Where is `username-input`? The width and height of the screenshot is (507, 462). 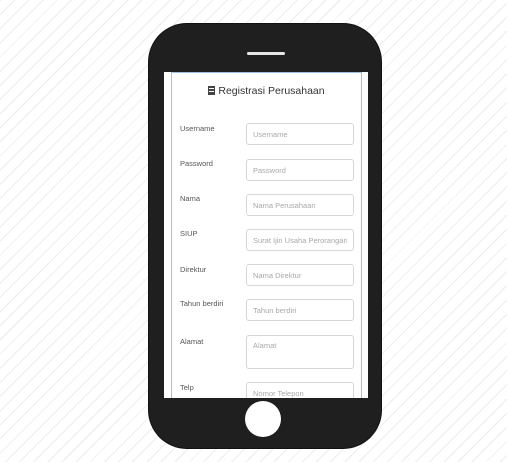 username-input is located at coordinates (300, 134).